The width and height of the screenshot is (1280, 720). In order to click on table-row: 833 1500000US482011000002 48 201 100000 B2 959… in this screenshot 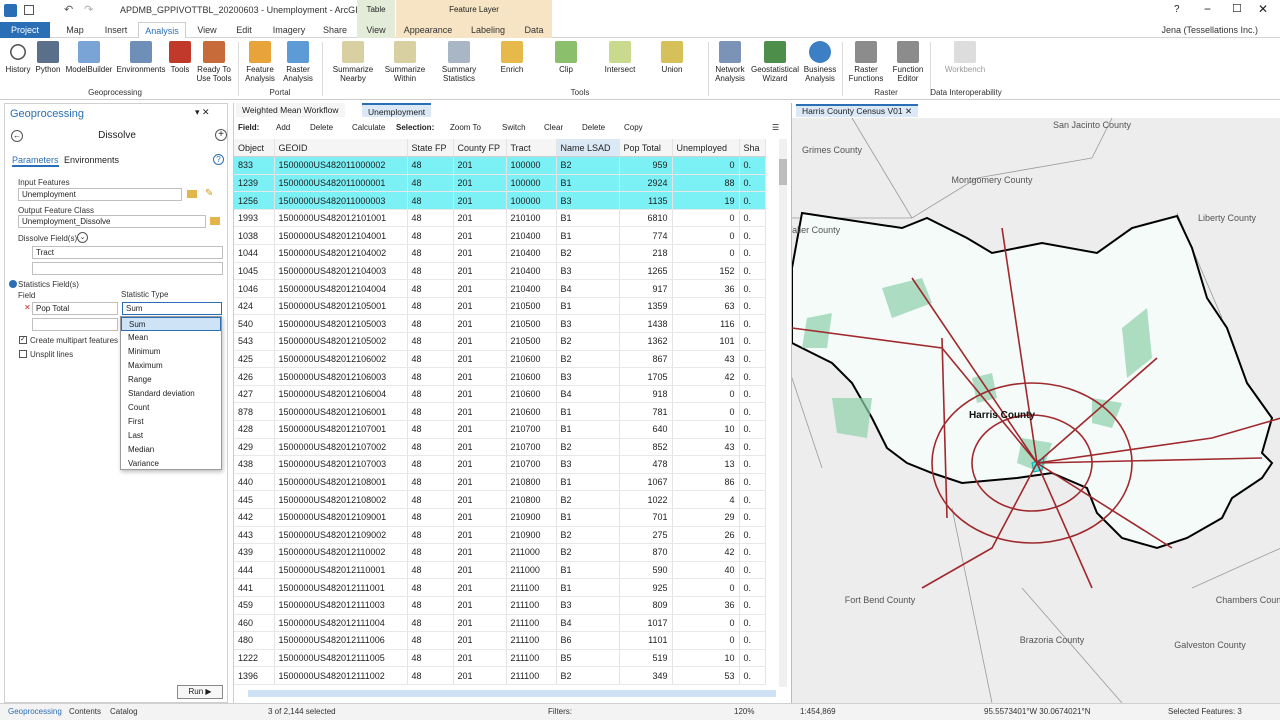, I will do `click(500, 165)`.